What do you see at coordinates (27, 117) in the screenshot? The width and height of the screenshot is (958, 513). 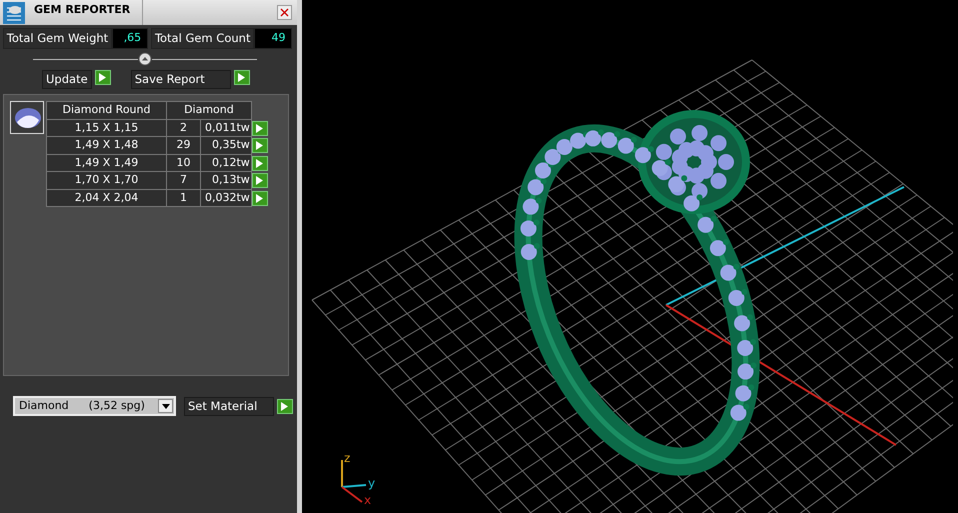 I see `gem-icon` at bounding box center [27, 117].